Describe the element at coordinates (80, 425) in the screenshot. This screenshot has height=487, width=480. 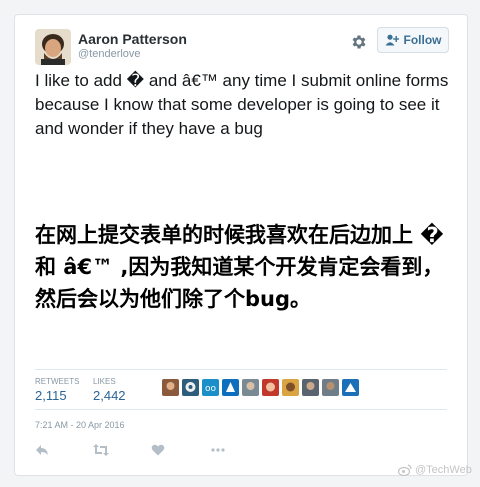
I see `tweet-timestamp: 7:21 AM - 20 Apr 2016` at that location.